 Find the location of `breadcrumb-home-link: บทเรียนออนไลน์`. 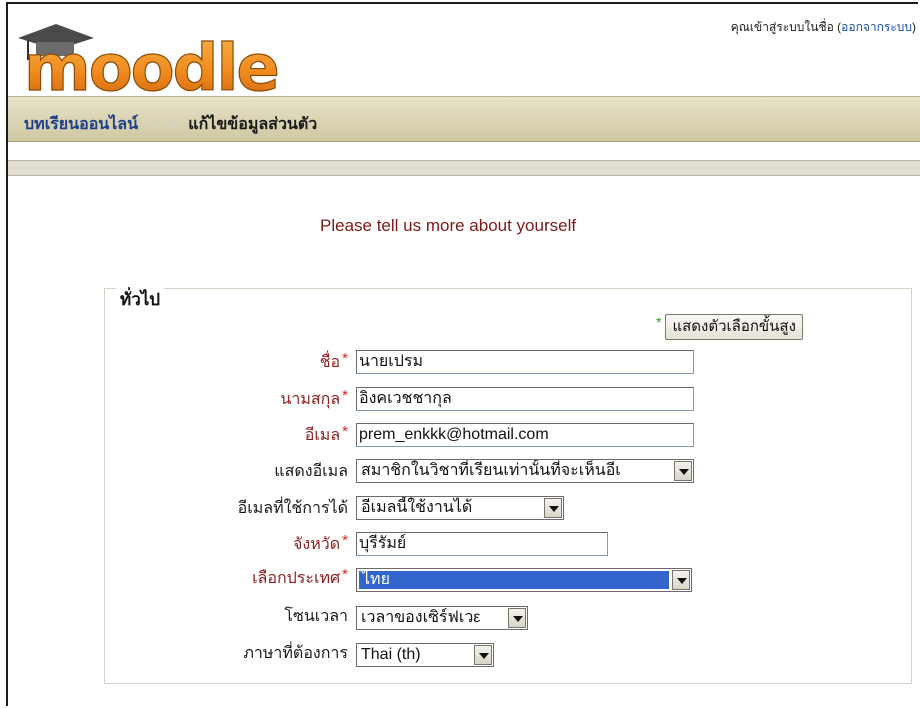

breadcrumb-home-link: บทเรียนออนไลน์ is located at coordinates (81, 124).